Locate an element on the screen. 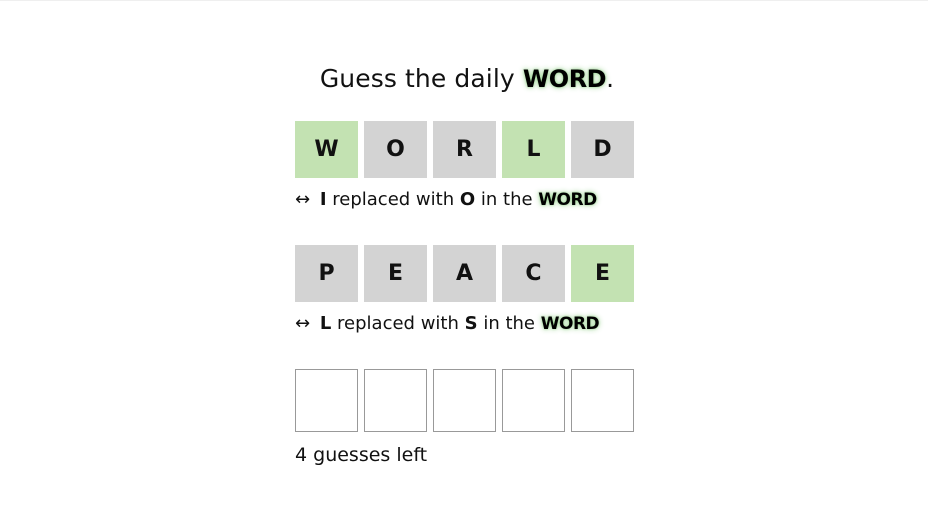 The width and height of the screenshot is (928, 522). tile-1-1: W is located at coordinates (326, 149).